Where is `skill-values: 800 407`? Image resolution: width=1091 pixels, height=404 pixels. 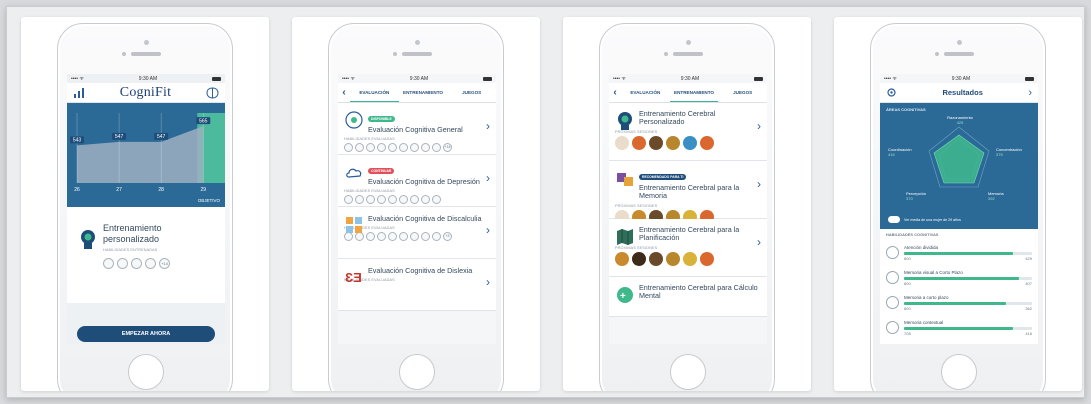 skill-values: 800 407 is located at coordinates (968, 283).